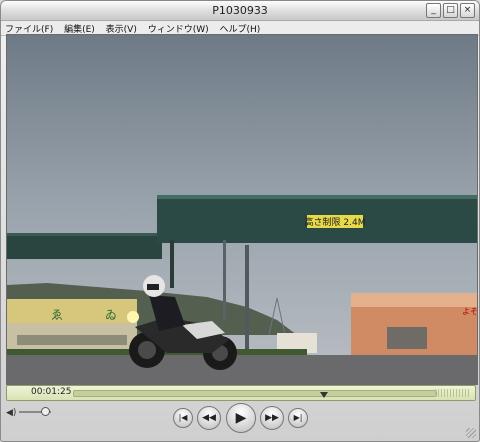 The image size is (480, 442). I want to click on transport-controls: ◀) |◀ ◀◀ ▶ ▶▶ ▶|, so click(240, 421).